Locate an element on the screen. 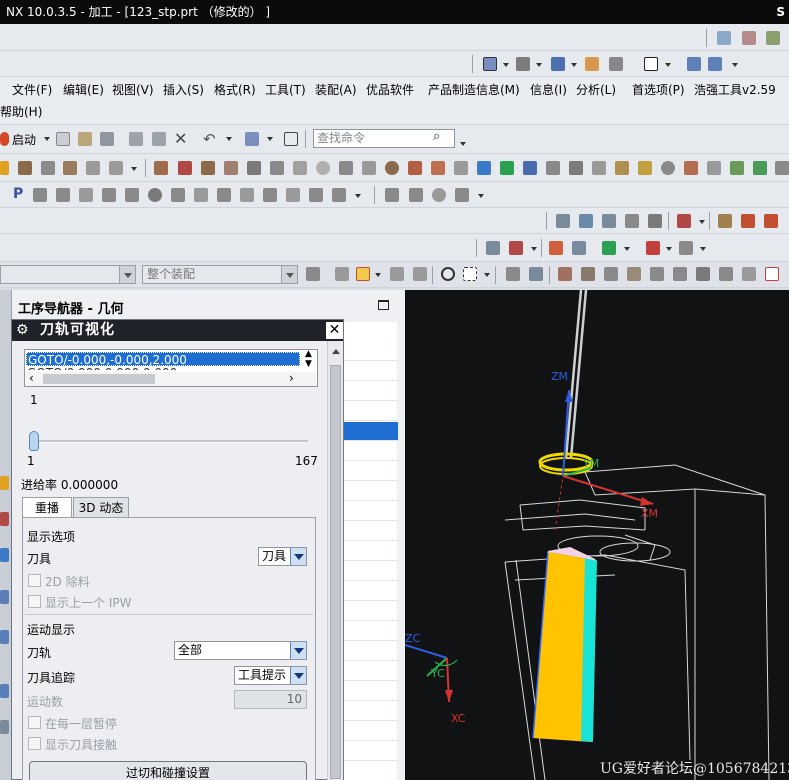 The height and width of the screenshot is (780, 789). chevron-down-icon is located at coordinates (298, 675).